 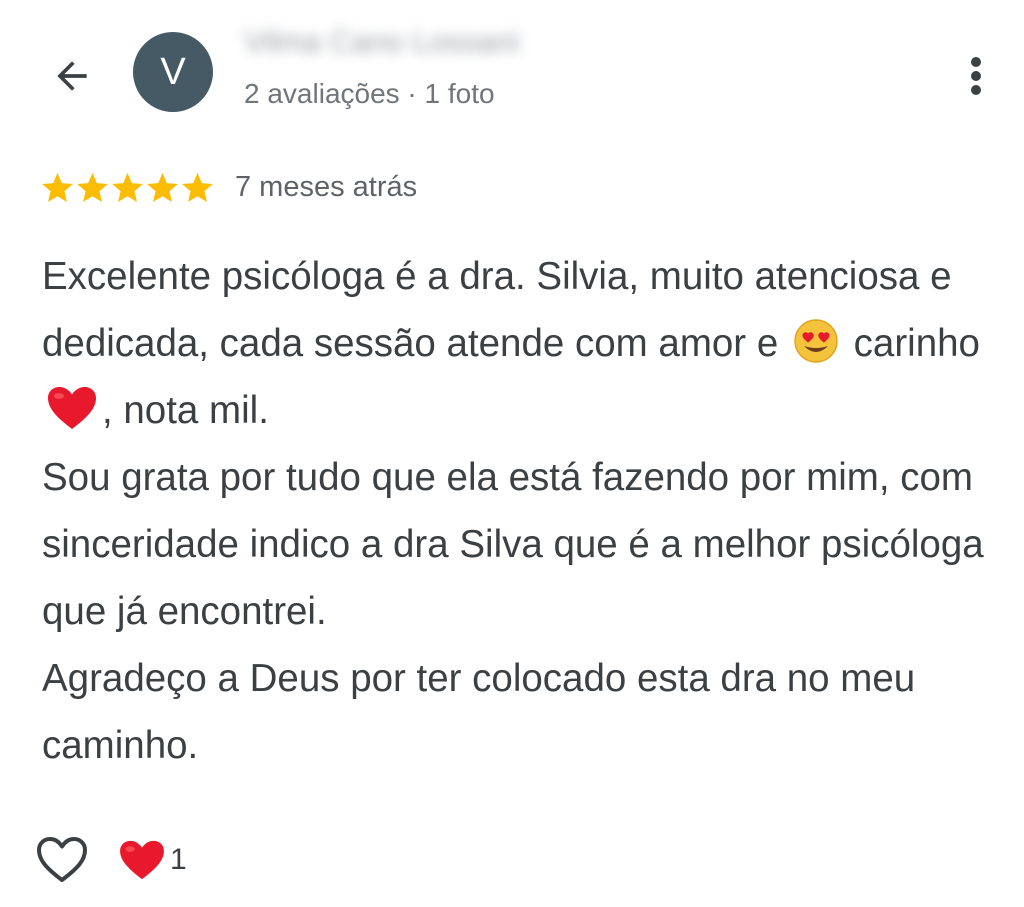 I want to click on star-rating, so click(x=127, y=187).